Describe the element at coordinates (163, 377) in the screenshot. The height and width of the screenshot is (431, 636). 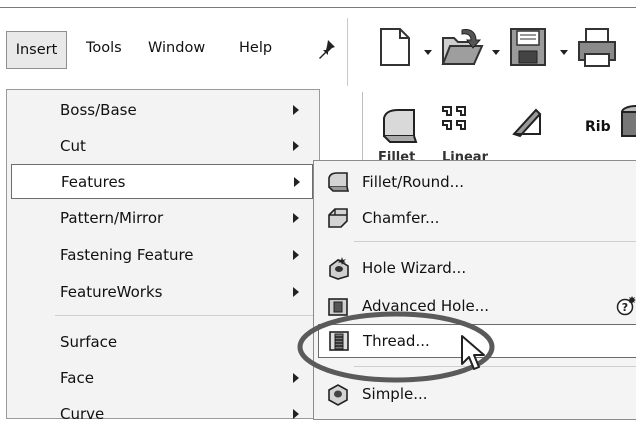
I see `menu-item-face: Face` at that location.